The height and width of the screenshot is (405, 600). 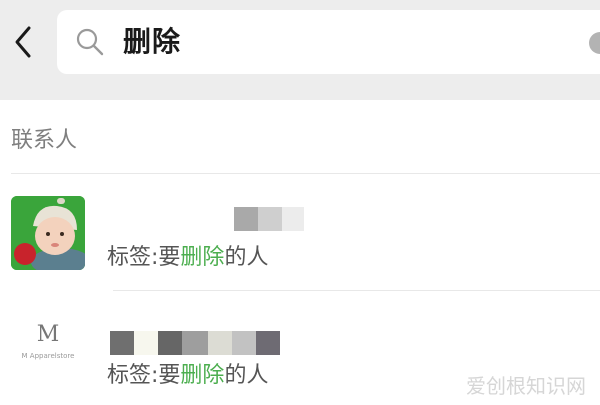 I want to click on baby-photo-icon, so click(x=48, y=233).